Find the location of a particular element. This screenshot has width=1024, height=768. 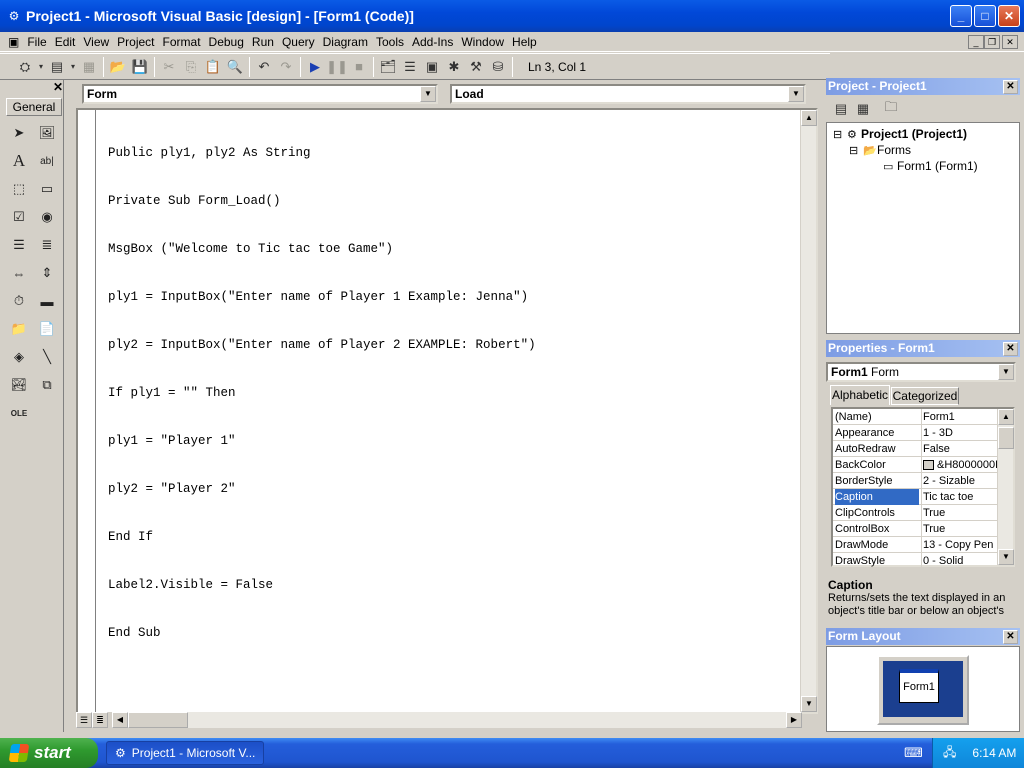

undo-icon: ↶ is located at coordinates (264, 67).